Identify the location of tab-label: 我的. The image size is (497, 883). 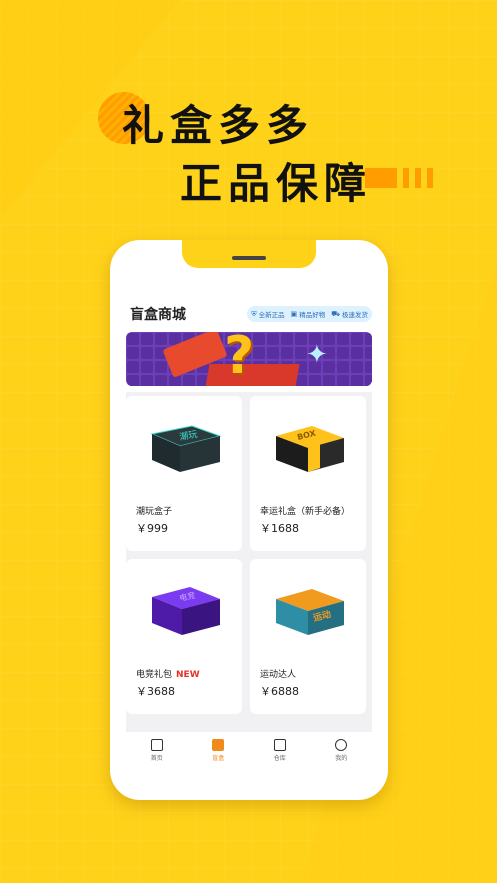
(341, 758).